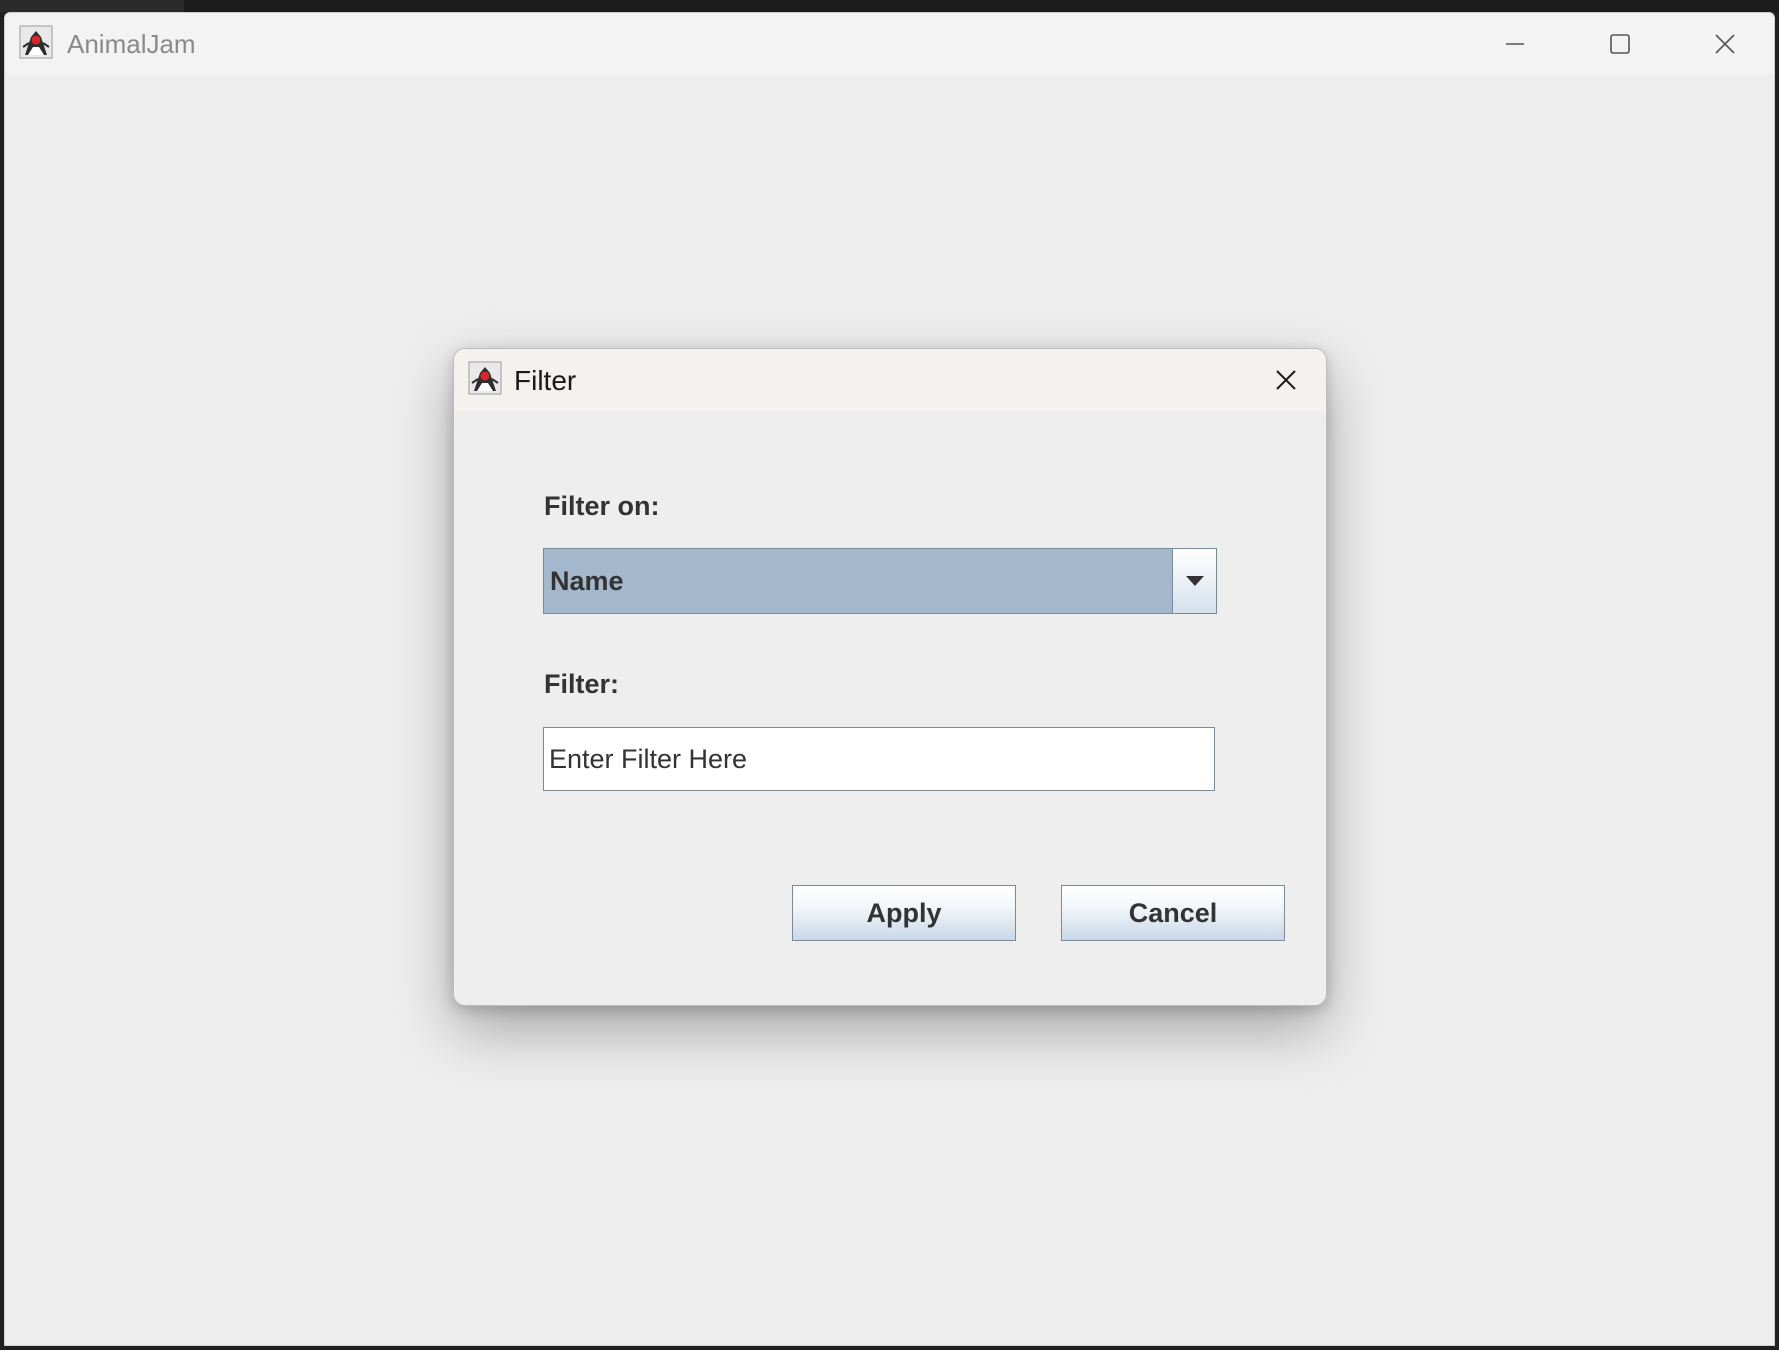  I want to click on dialog-close-button, so click(1286, 380).